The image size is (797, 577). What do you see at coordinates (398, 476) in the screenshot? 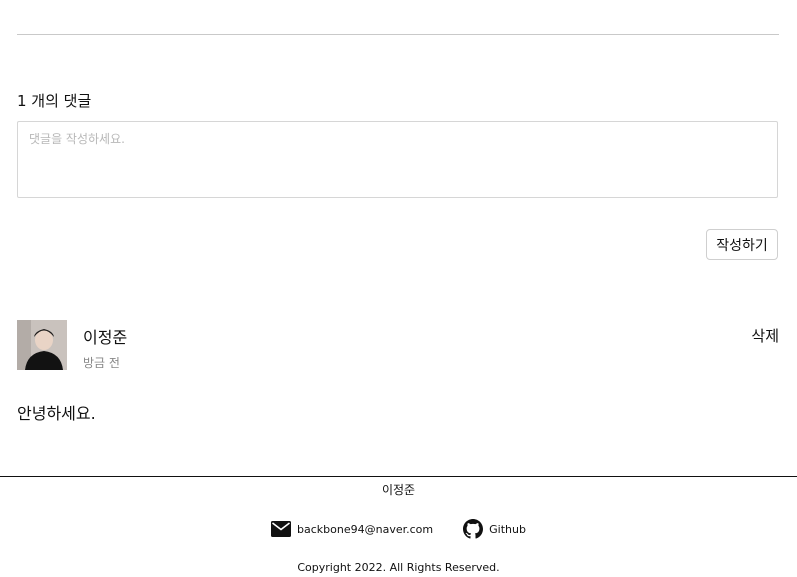
I see `footer-divider` at bounding box center [398, 476].